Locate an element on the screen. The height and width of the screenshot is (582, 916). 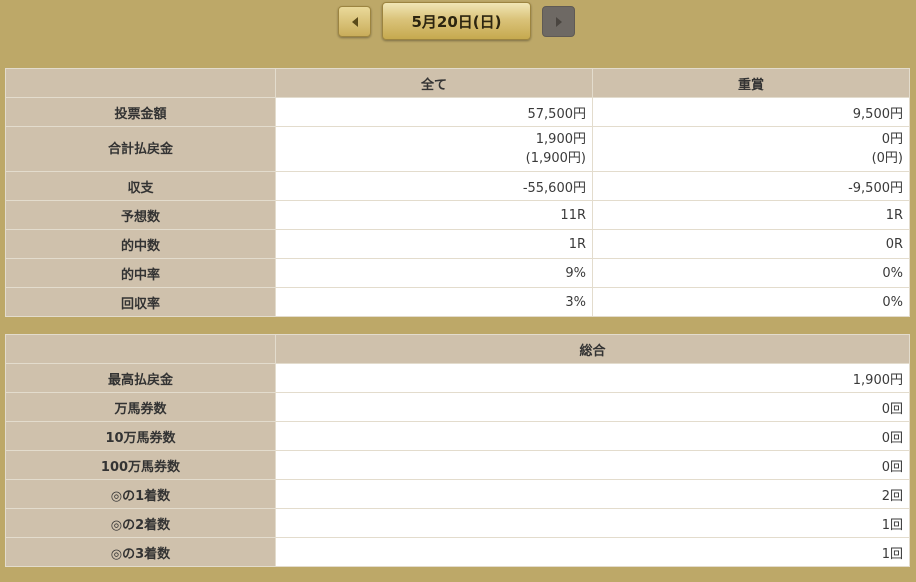
value-graded: 0円 is located at coordinates (892, 139).